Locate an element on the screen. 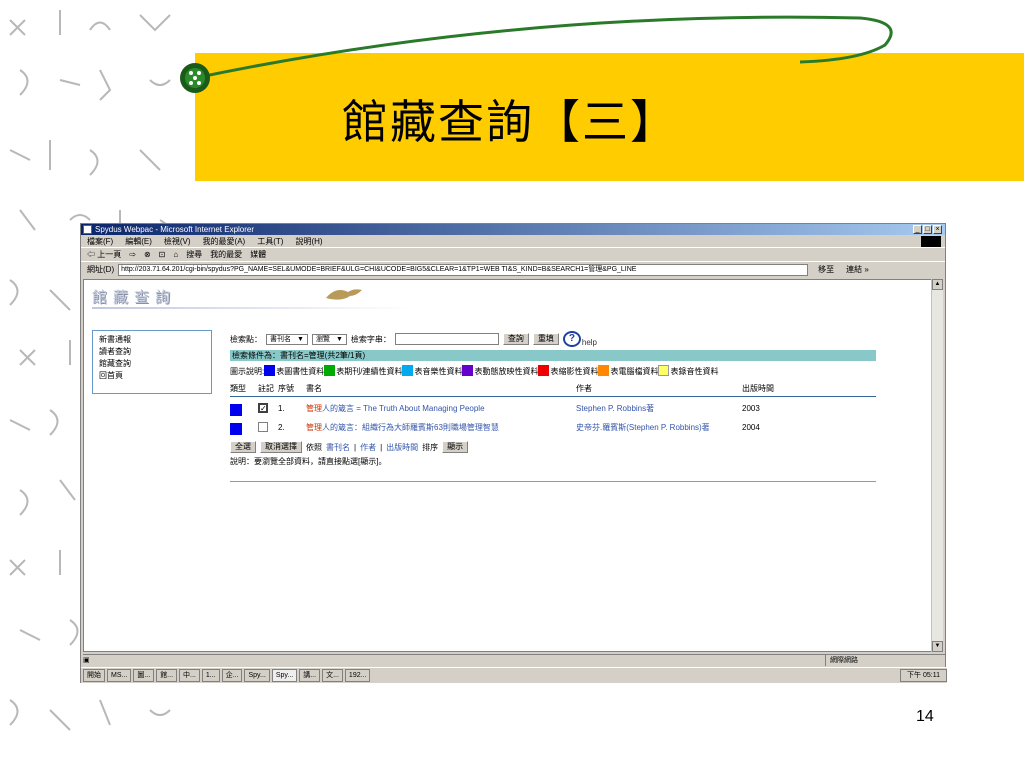  sort-by-label: 依照 is located at coordinates (314, 447).